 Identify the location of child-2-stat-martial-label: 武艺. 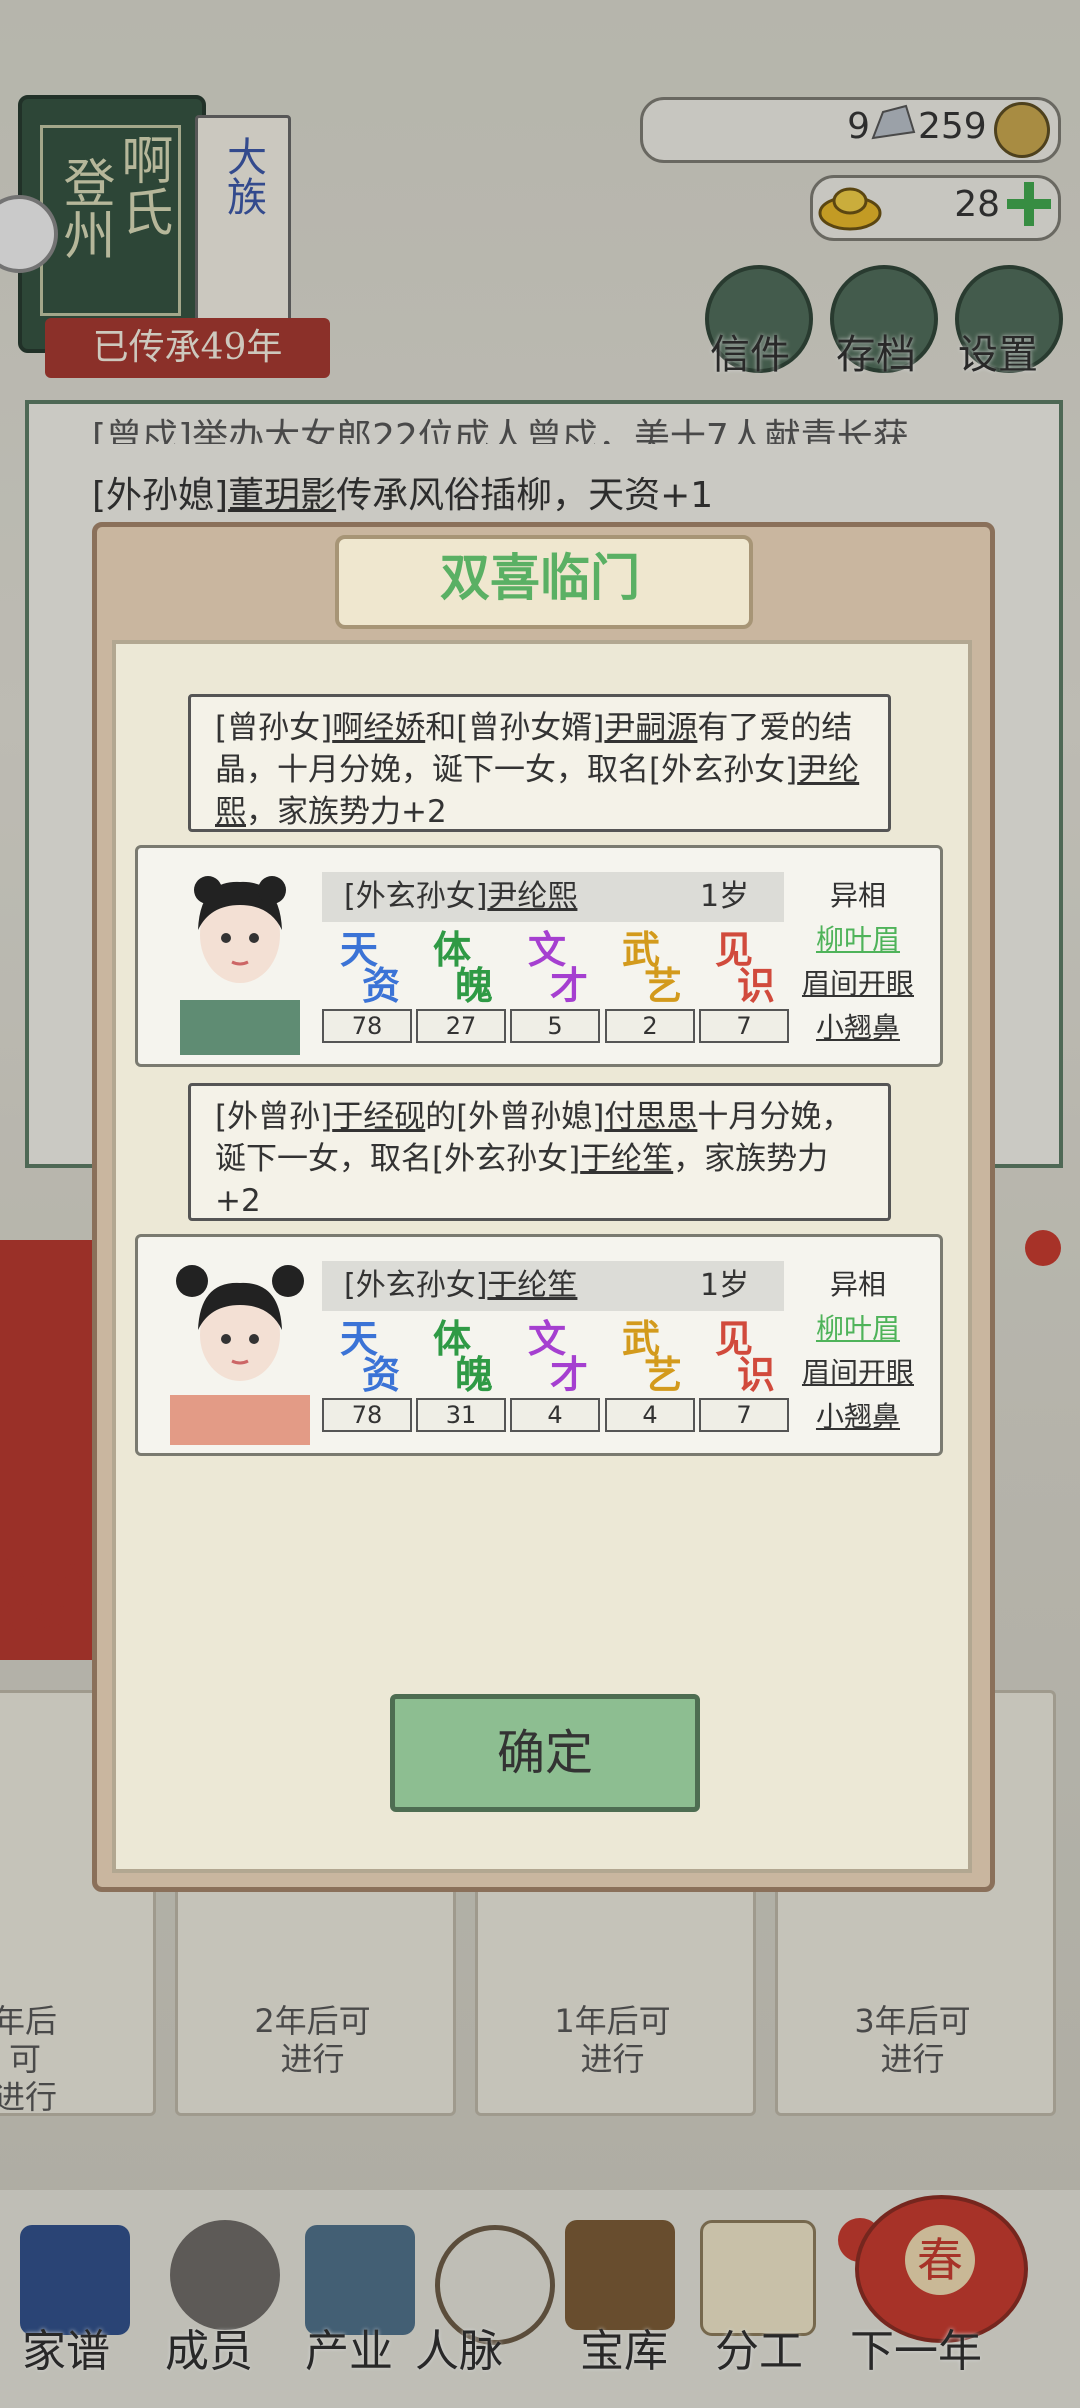
(651, 1356).